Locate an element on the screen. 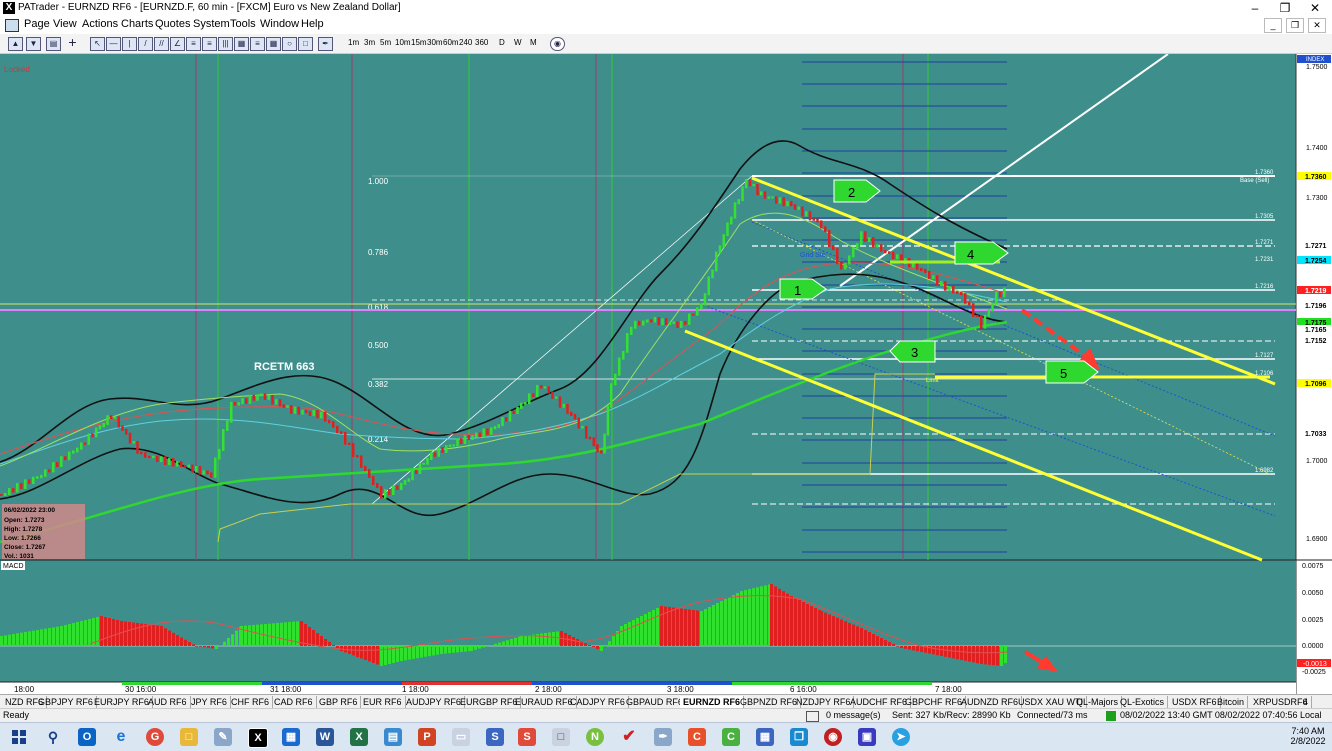 The height and width of the screenshot is (751, 1332). minimize-button: – is located at coordinates (1255, 8).